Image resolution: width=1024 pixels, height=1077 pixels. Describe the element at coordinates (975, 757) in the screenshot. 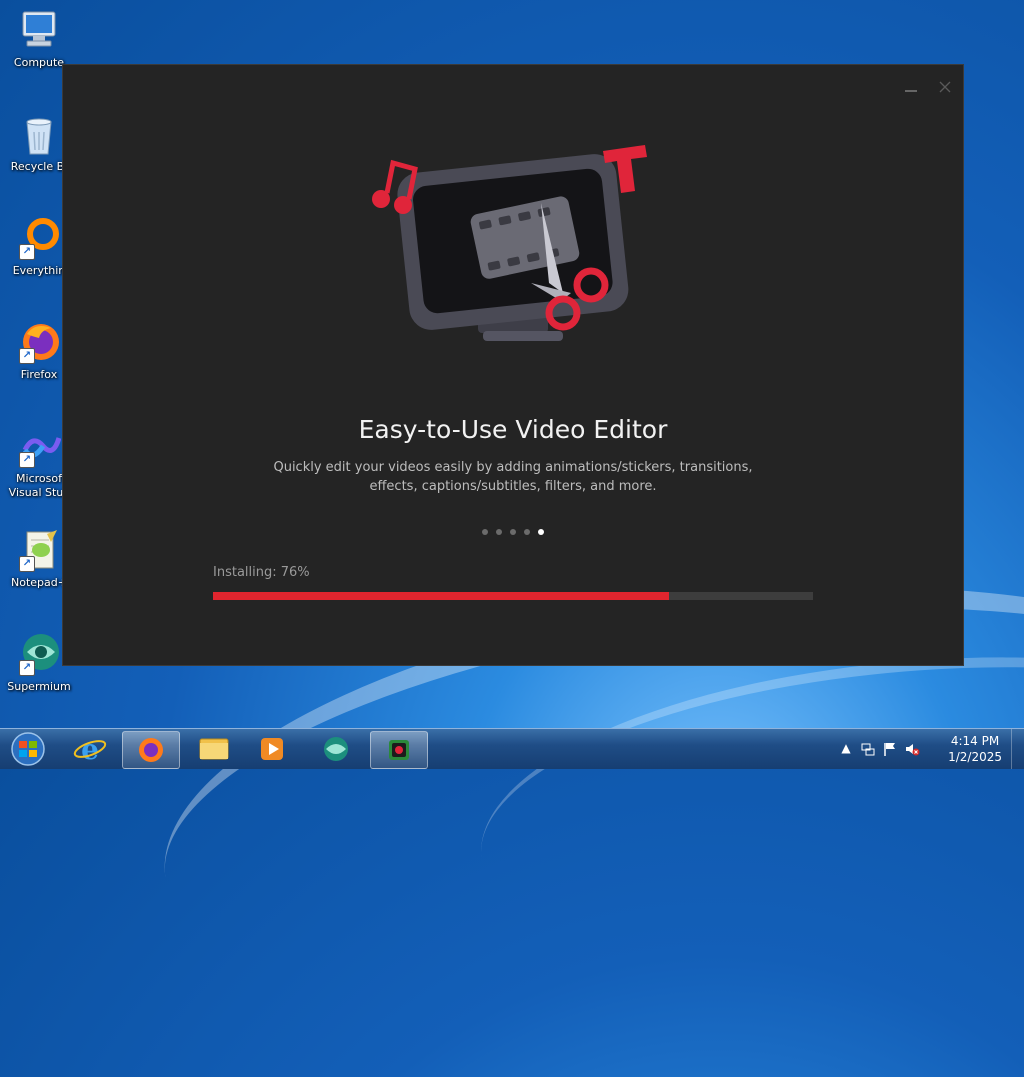

I see `clock-date: 1/2/2025` at that location.